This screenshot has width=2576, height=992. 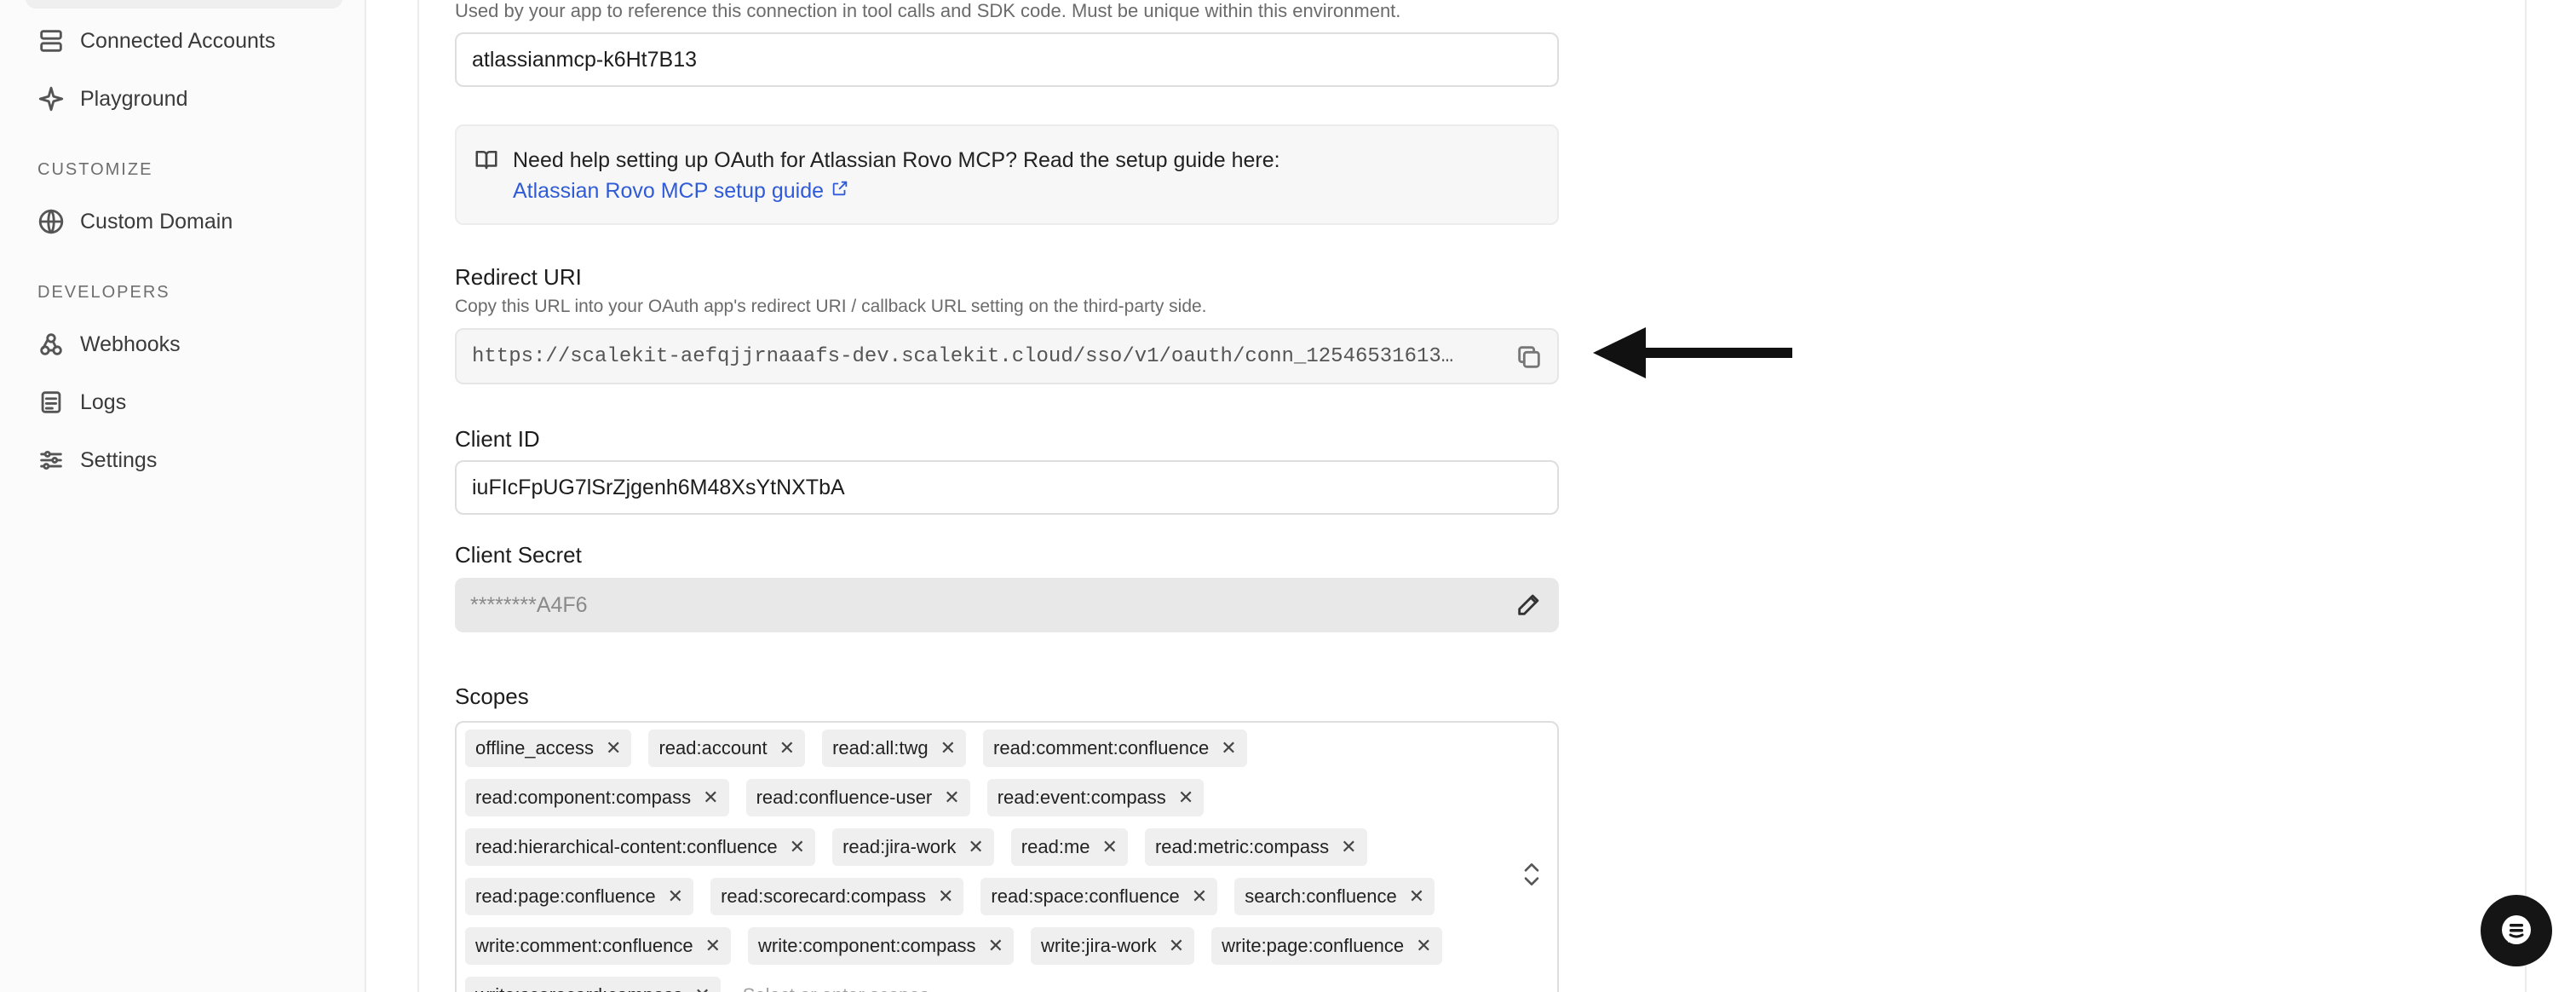 What do you see at coordinates (1007, 487) in the screenshot?
I see `client-id-input: iuFIcFpUG7lSrZjgenh6M48XsYtNXTbA` at bounding box center [1007, 487].